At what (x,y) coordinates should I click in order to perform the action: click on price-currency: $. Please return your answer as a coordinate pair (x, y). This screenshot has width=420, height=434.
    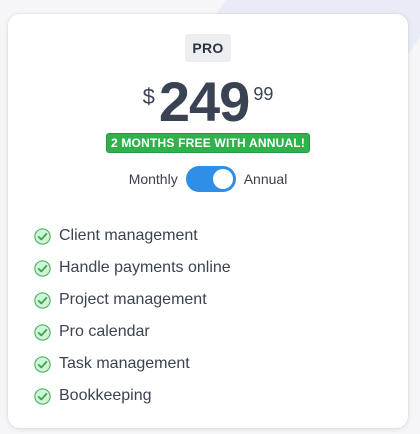
    Looking at the image, I should click on (148, 96).